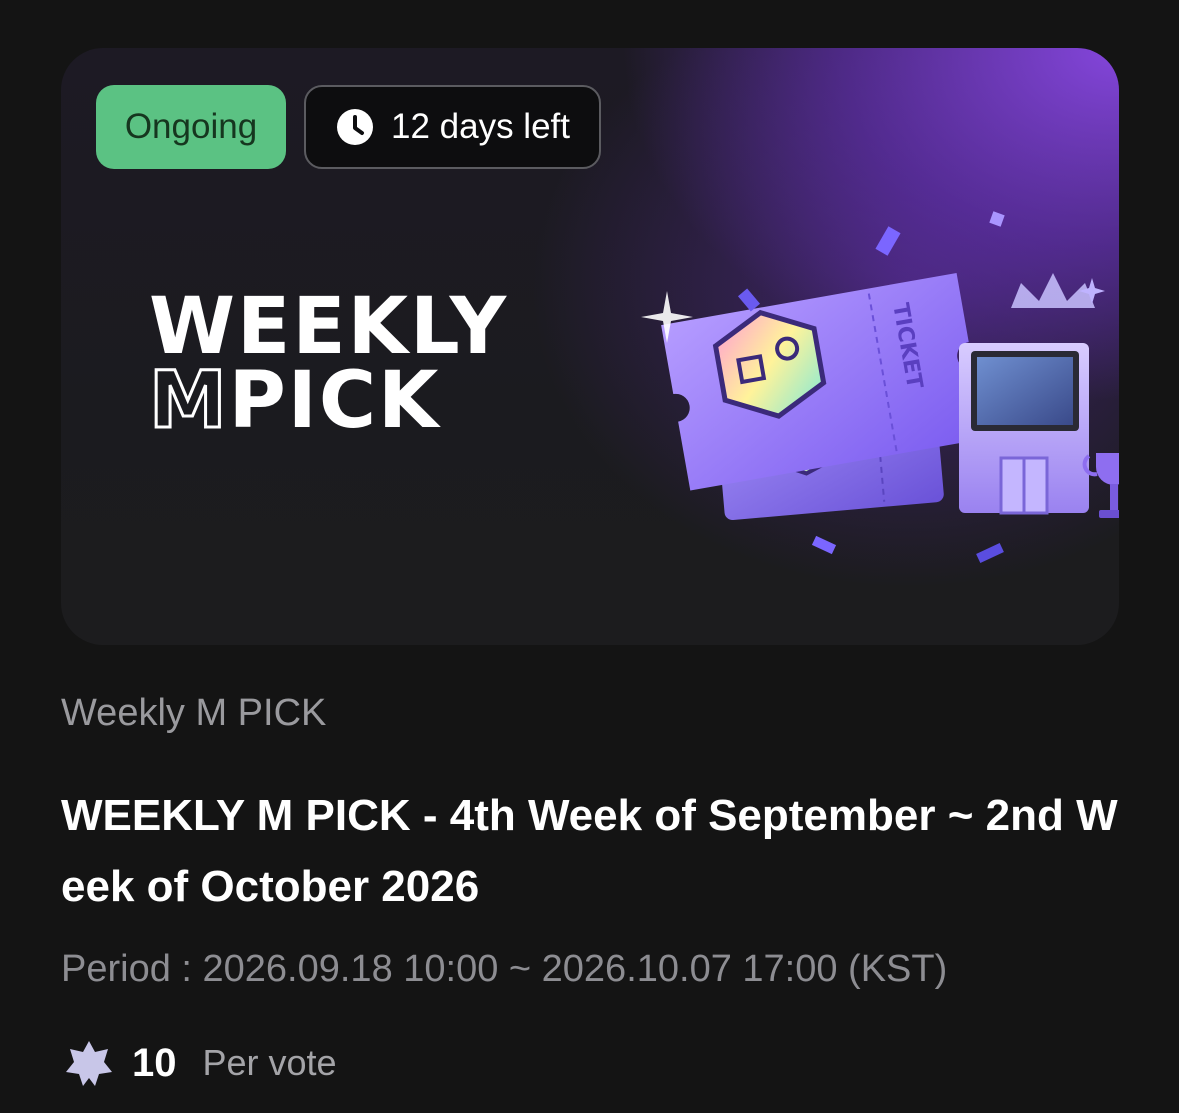 Image resolution: width=1179 pixels, height=1113 pixels. What do you see at coordinates (880, 387) in the screenshot?
I see `ticket-illustration: TICKET` at bounding box center [880, 387].